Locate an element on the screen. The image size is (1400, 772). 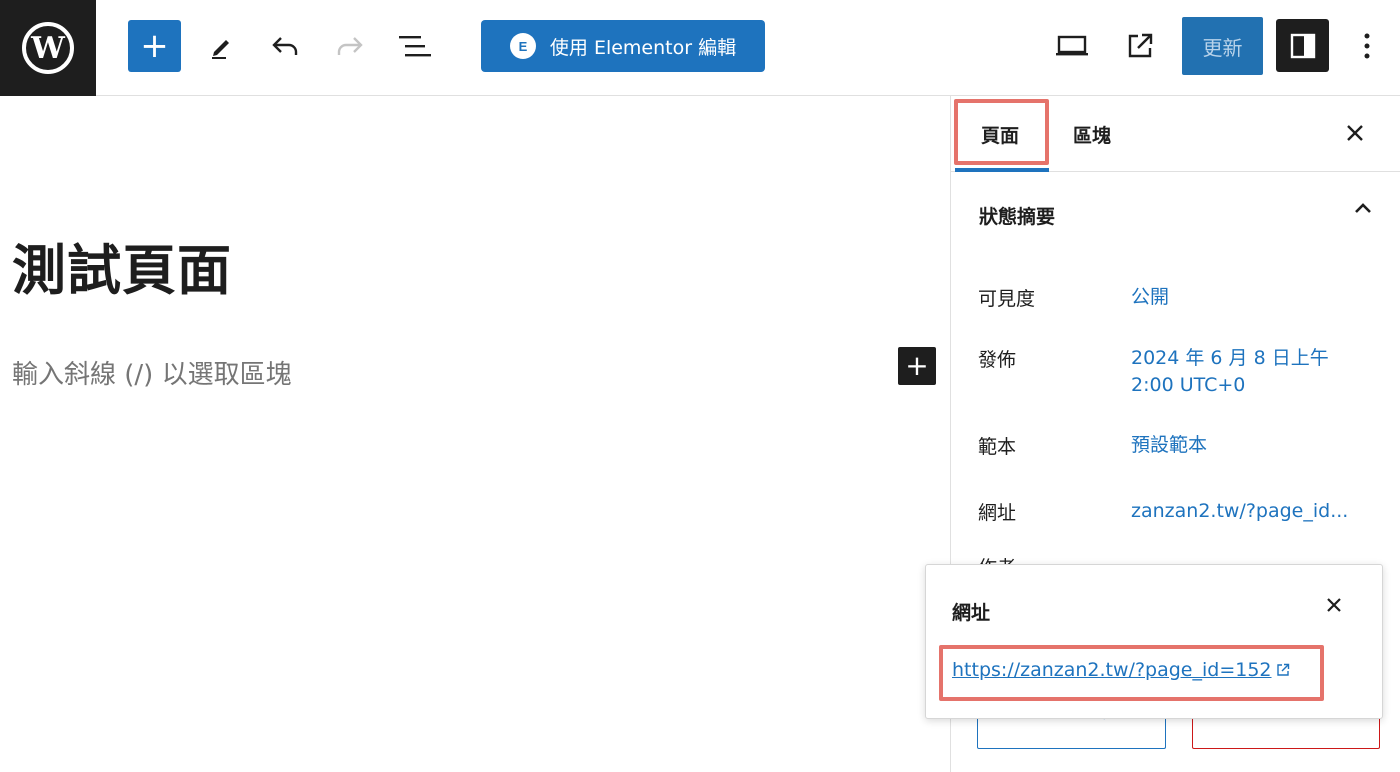
summary-panel-toggle: 狀態摘要 is located at coordinates (1175, 215).